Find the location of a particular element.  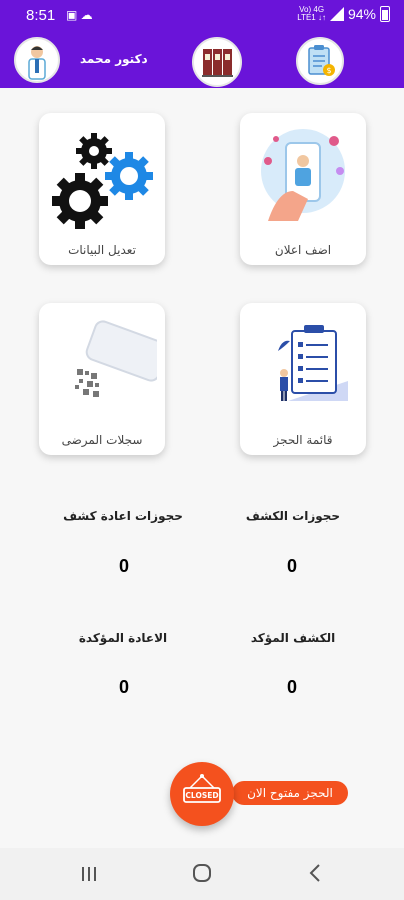

signal-bars-icon is located at coordinates (336, 14).